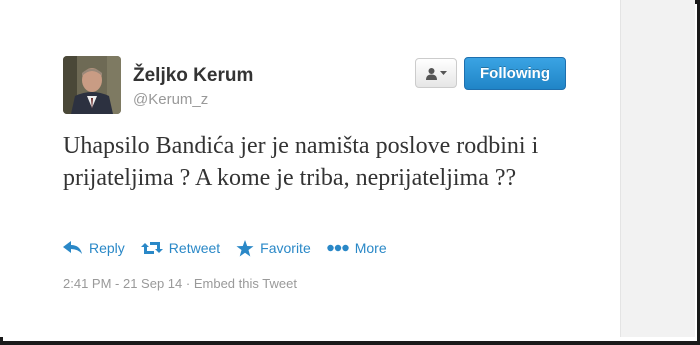 This screenshot has width=700, height=345. I want to click on user-actions-dropdown-button, so click(436, 73).